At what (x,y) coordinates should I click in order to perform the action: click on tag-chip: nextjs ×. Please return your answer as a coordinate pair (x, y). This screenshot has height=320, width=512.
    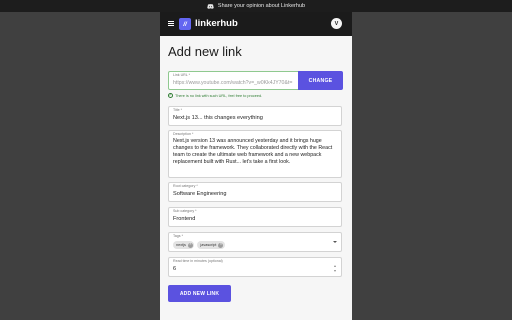
    Looking at the image, I should click on (184, 245).